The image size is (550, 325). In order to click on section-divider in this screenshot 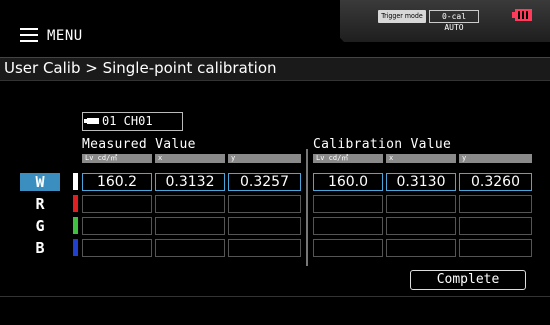, I will do `click(307, 207)`.